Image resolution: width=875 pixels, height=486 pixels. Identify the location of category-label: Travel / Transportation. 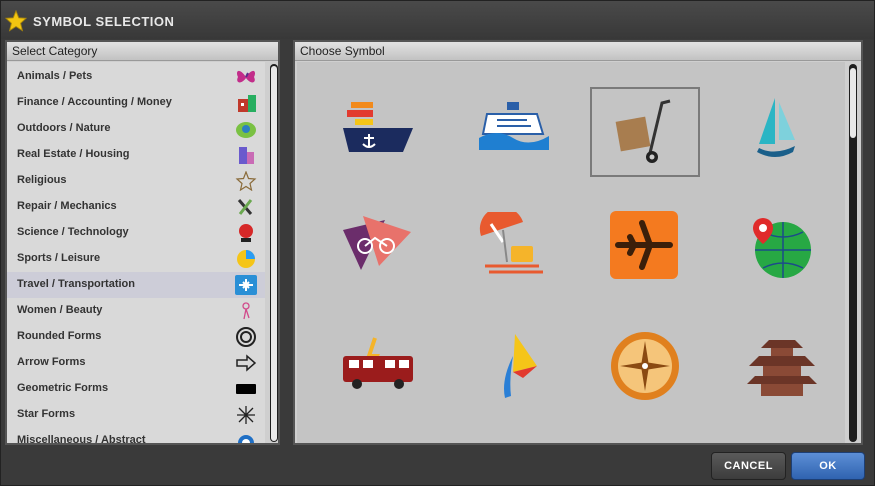
(76, 284).